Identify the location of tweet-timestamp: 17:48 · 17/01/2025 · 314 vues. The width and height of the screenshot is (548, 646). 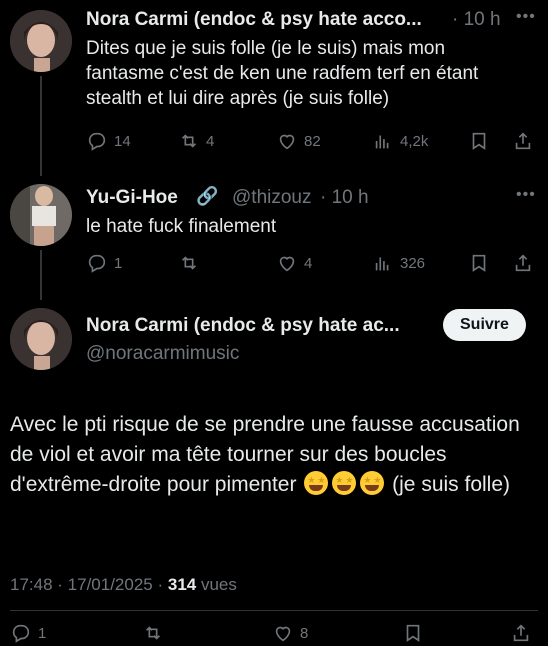
(123, 585).